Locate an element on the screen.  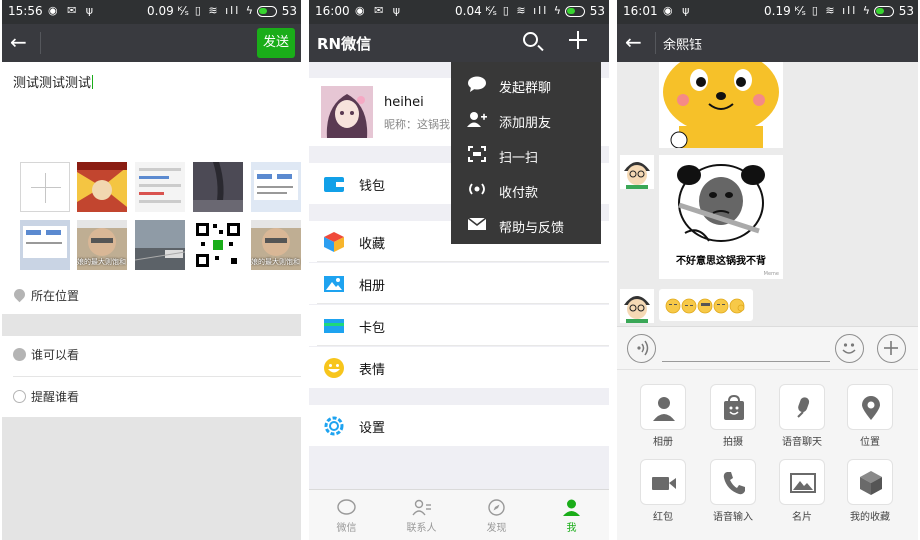
person-icon is located at coordinates (664, 409).